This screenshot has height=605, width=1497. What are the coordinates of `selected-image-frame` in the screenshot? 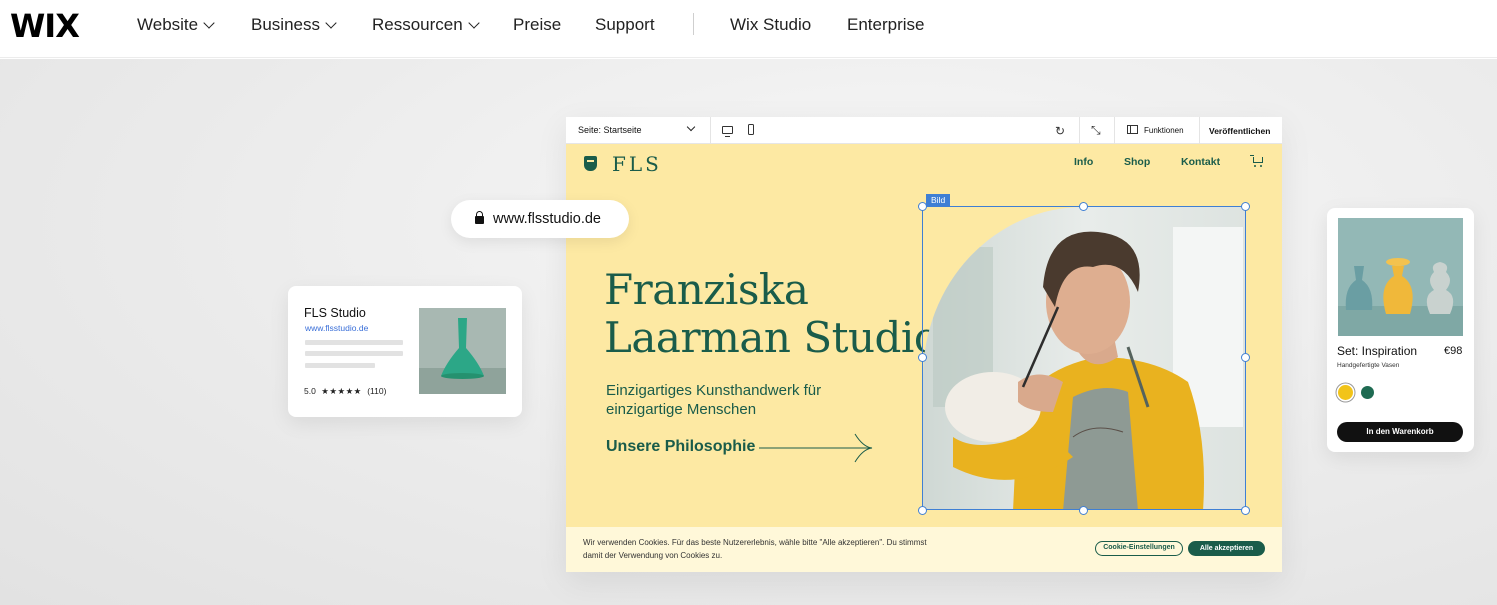 It's located at (1084, 358).